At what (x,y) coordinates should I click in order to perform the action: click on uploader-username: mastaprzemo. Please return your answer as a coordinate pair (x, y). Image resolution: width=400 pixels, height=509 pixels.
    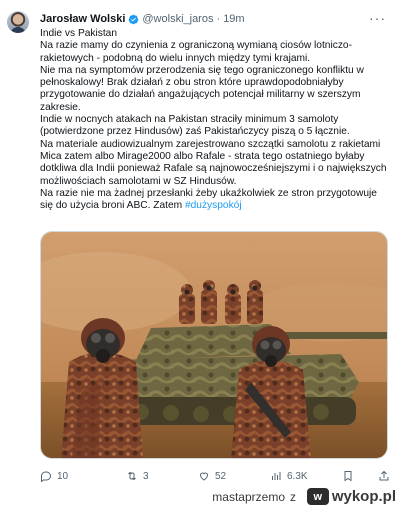
    Looking at the image, I should click on (248, 497).